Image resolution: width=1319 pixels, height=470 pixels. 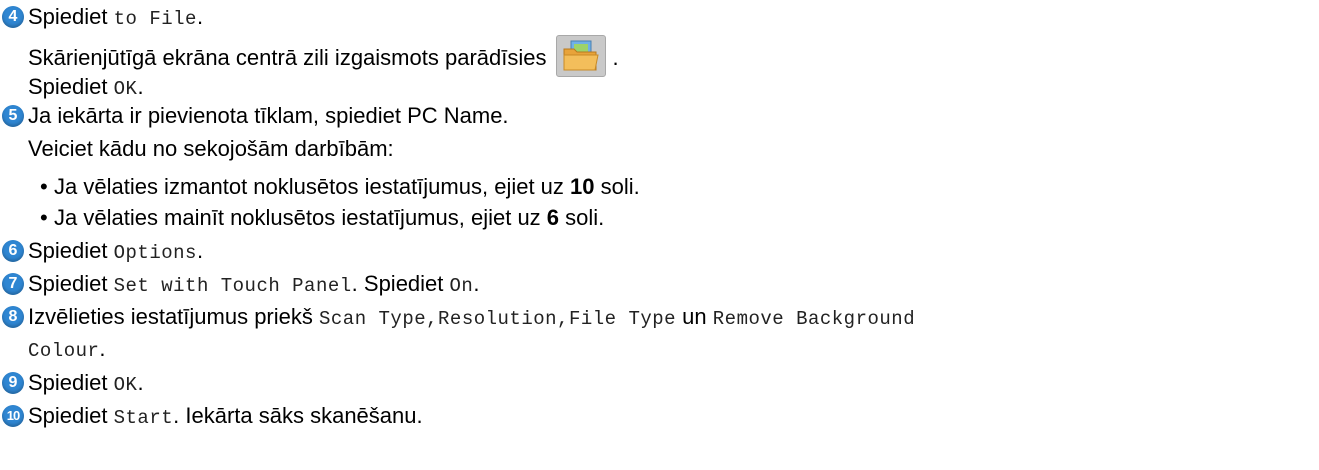 I want to click on scan-settings-code: Scan Type,Resolution,File Type, so click(x=498, y=319).